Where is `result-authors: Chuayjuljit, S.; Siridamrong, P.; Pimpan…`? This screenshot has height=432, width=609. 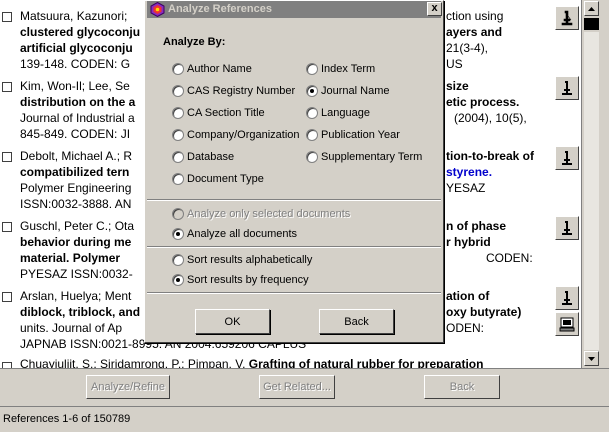
result-authors: Chuayjuljit, S.; Siridamrong, P.; Pimpan… is located at coordinates (251, 362).